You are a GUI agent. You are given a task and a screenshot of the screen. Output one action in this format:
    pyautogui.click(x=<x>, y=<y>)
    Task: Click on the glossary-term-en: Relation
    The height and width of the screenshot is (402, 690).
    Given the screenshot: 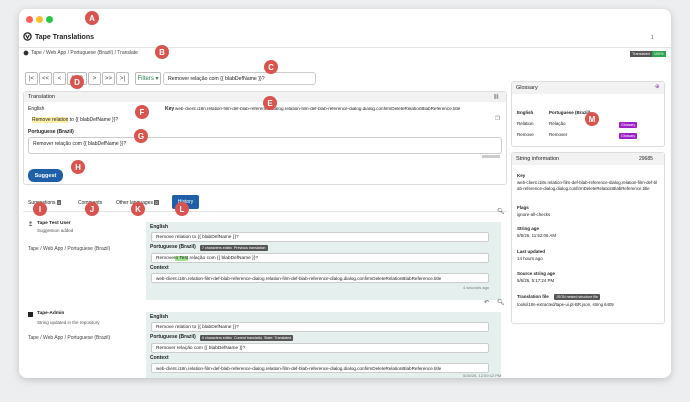 What is the action you would take?
    pyautogui.click(x=525, y=123)
    